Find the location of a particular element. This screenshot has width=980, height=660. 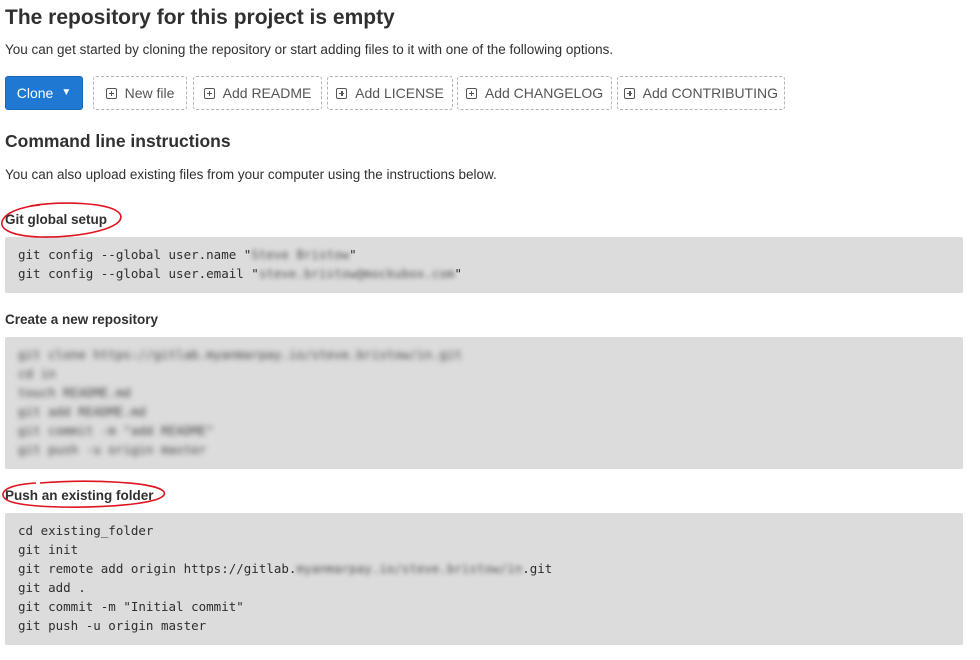

code-text: git config --global user.name " is located at coordinates (135, 254).